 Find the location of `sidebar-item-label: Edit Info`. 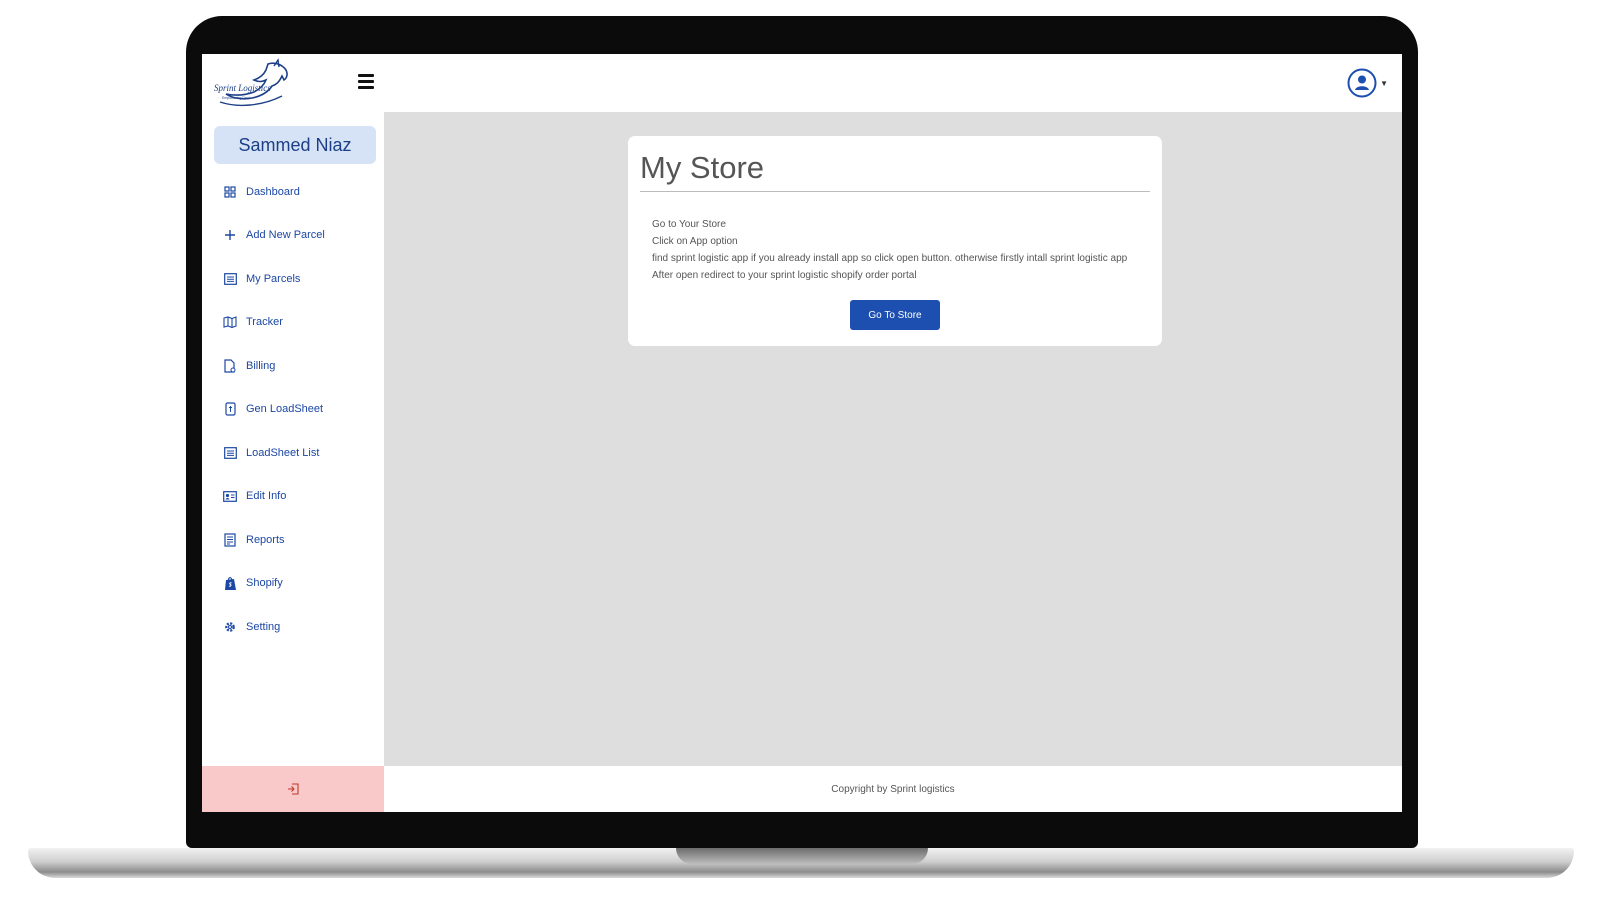

sidebar-item-label: Edit Info is located at coordinates (266, 496).